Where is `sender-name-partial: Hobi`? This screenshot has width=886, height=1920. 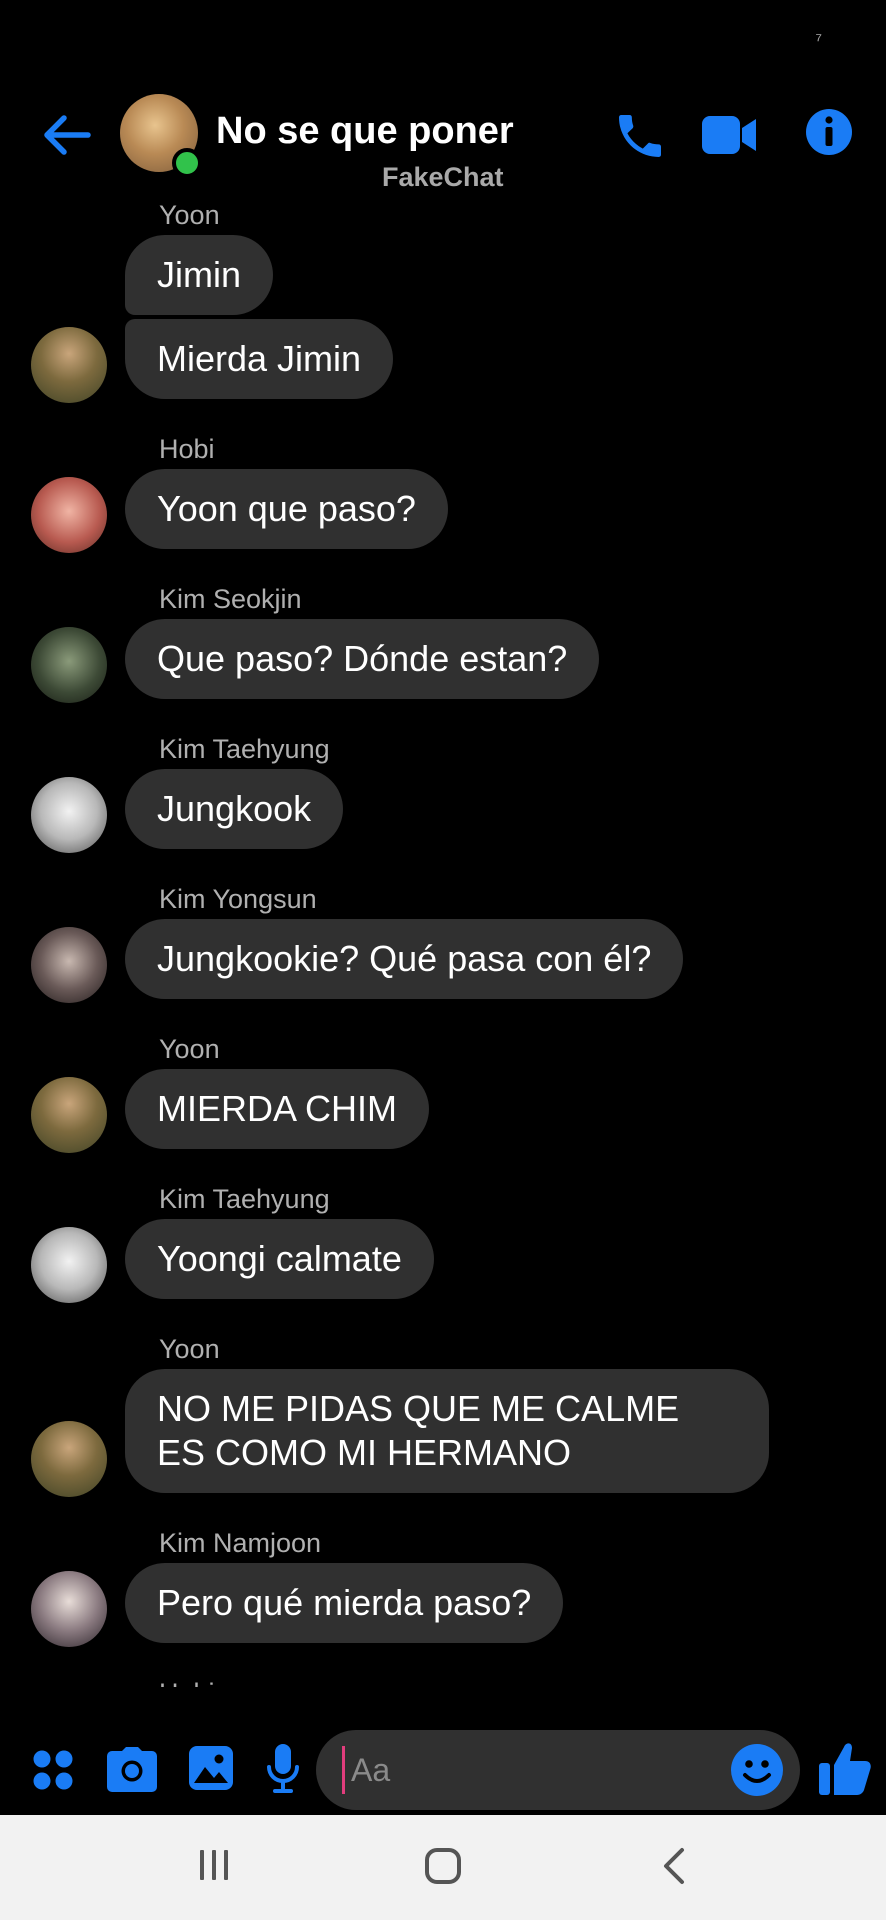
sender-name-partial: Hobi is located at coordinates (522, 1680).